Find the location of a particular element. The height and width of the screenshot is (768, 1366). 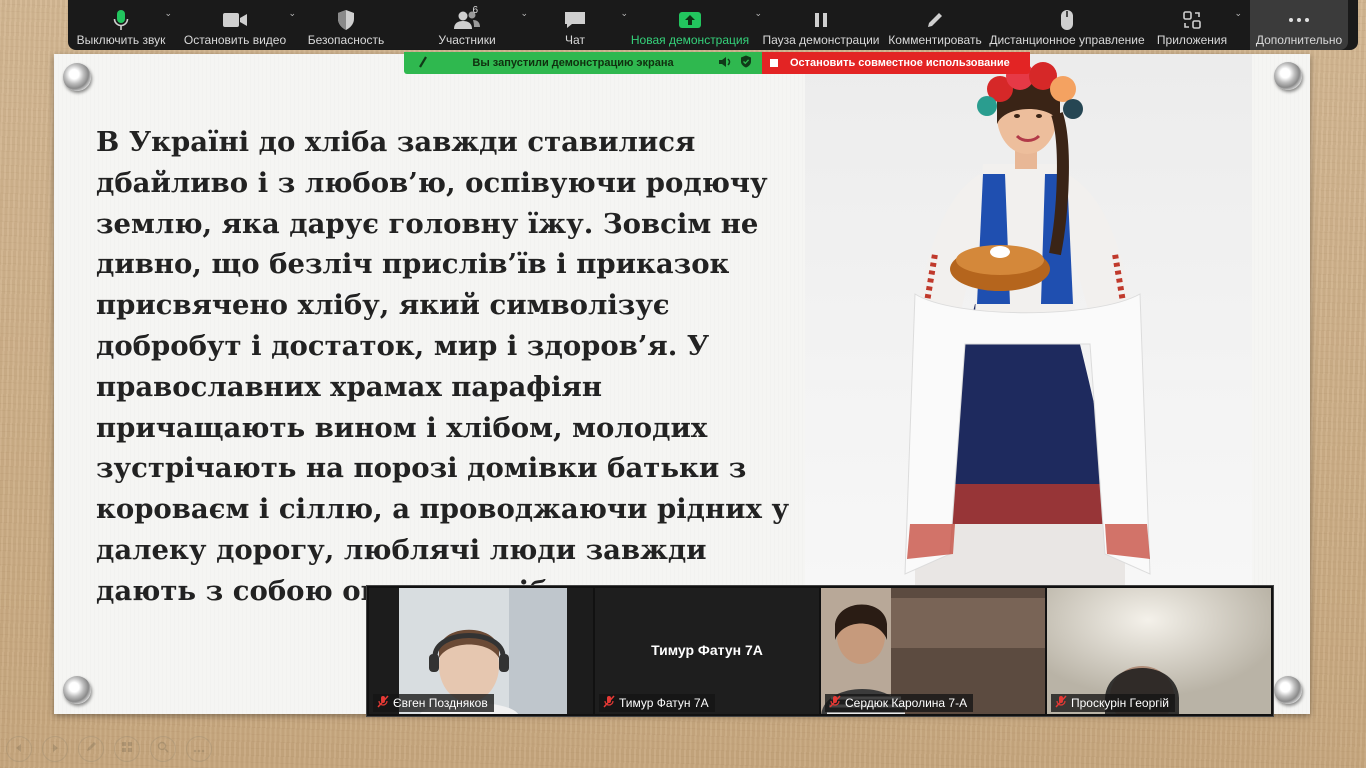

security-label: Безопасность is located at coordinates (346, 40).